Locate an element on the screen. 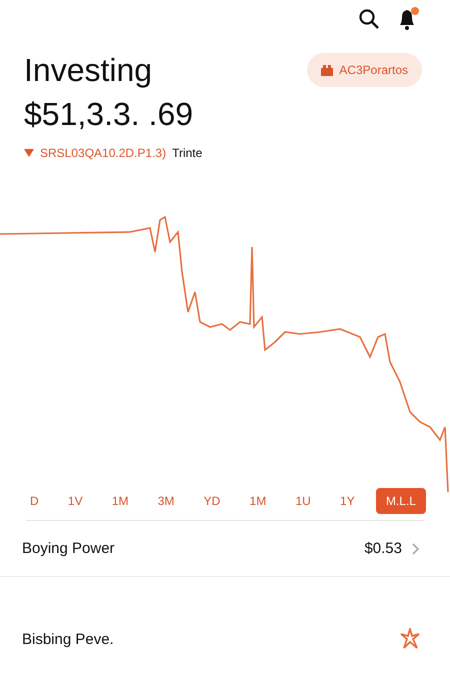 The image size is (450, 675). rewards-label: AC3Porartos is located at coordinates (373, 70).